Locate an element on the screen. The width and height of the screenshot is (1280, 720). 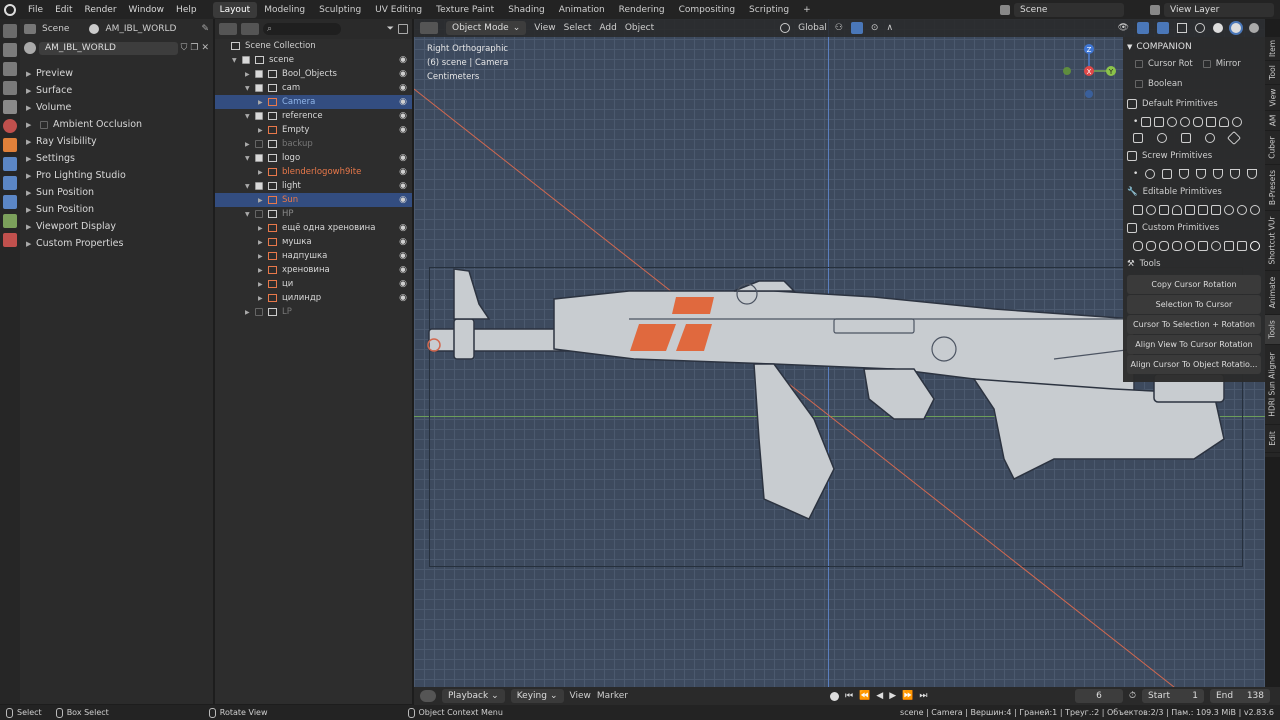
screw-point-icon: • is located at coordinates (1135, 174).